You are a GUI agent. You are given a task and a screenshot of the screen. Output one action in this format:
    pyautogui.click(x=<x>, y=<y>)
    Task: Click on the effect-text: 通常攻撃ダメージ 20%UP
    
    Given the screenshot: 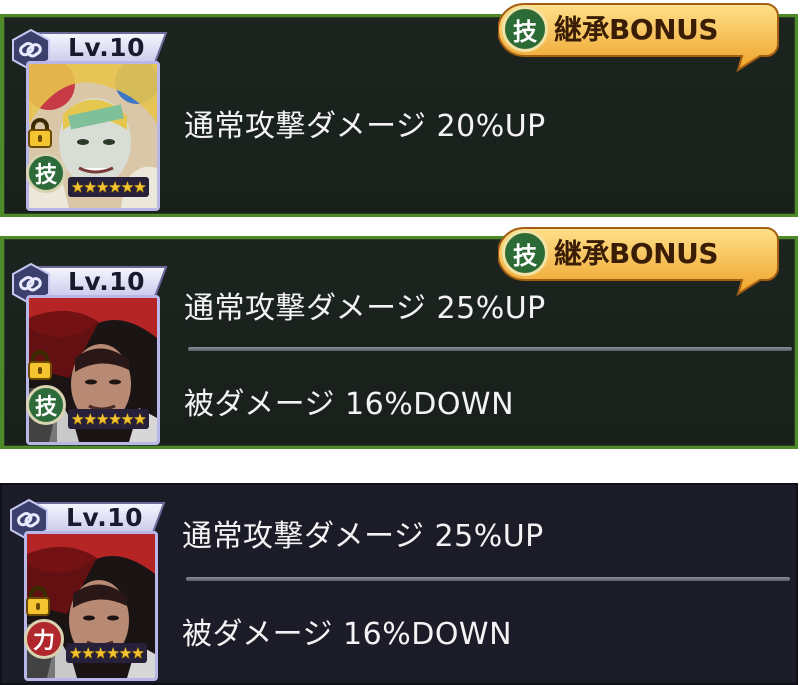 What is the action you would take?
    pyautogui.click(x=365, y=126)
    